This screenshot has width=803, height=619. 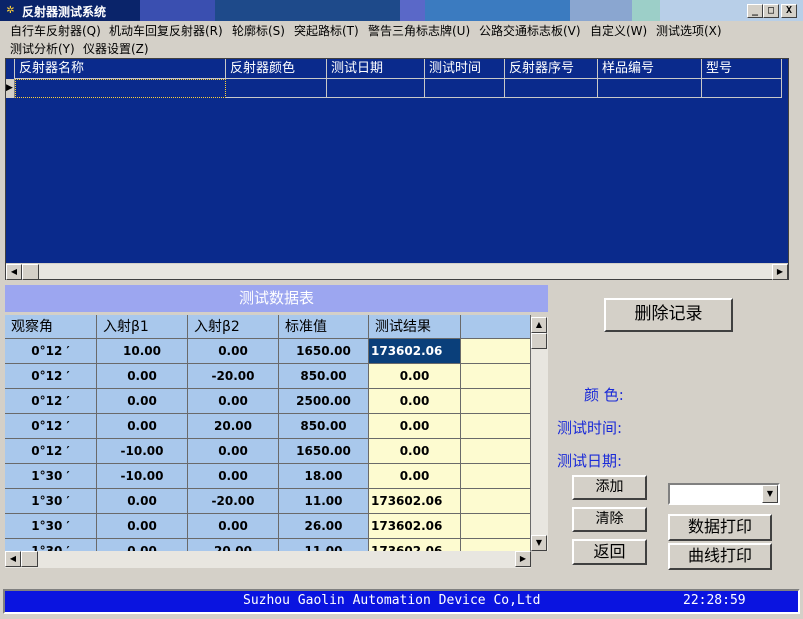 I want to click on col-reflector-serial: 反射器序号, so click(x=551, y=69).